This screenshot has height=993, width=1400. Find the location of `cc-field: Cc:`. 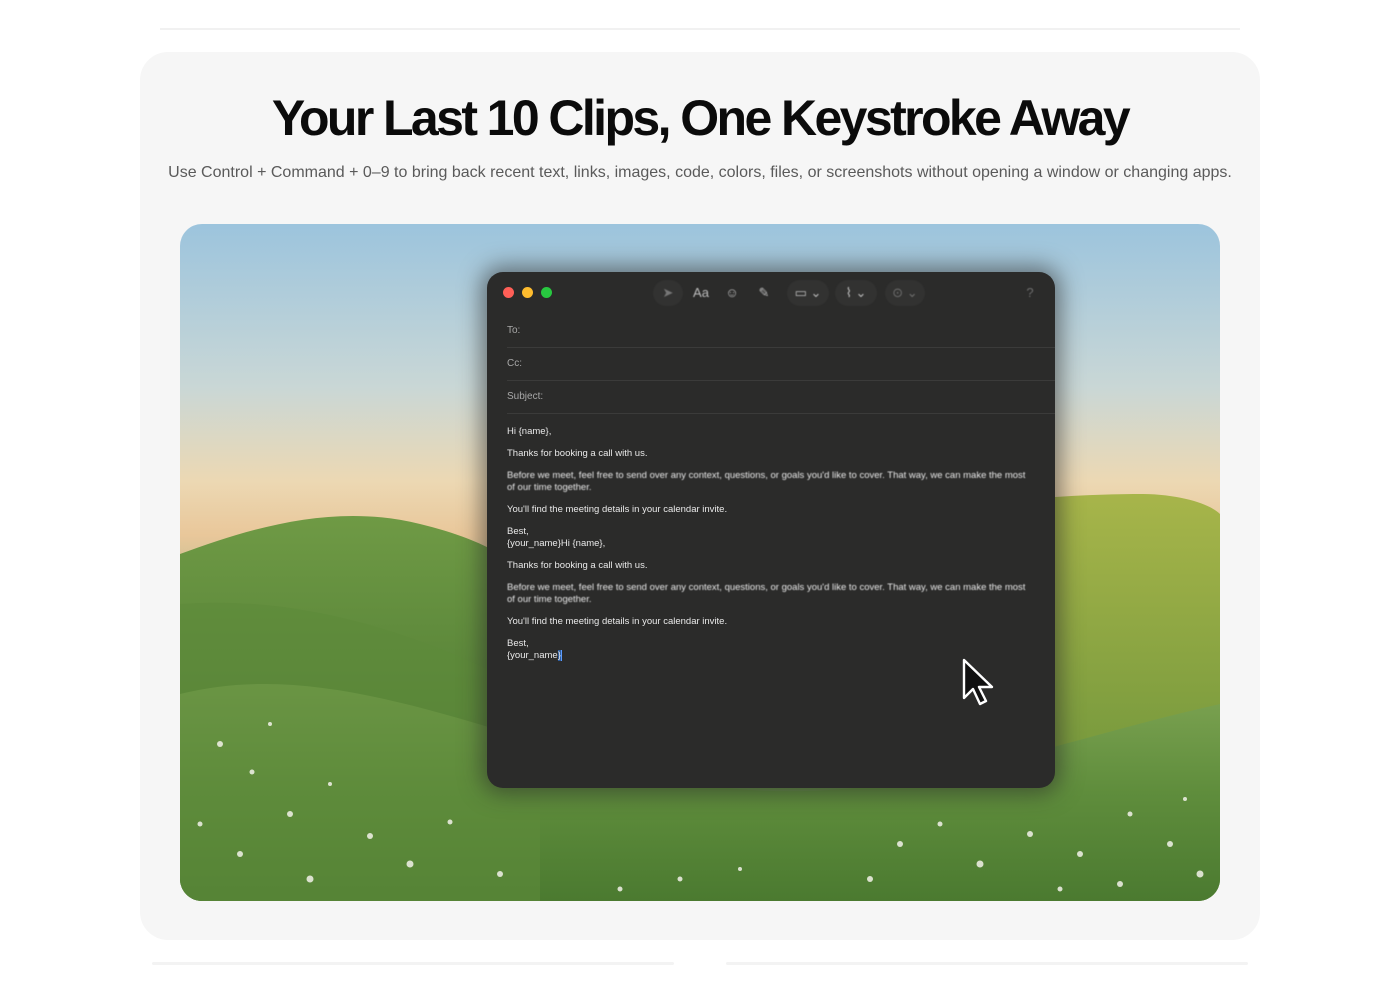

cc-field: Cc: is located at coordinates (781, 364).